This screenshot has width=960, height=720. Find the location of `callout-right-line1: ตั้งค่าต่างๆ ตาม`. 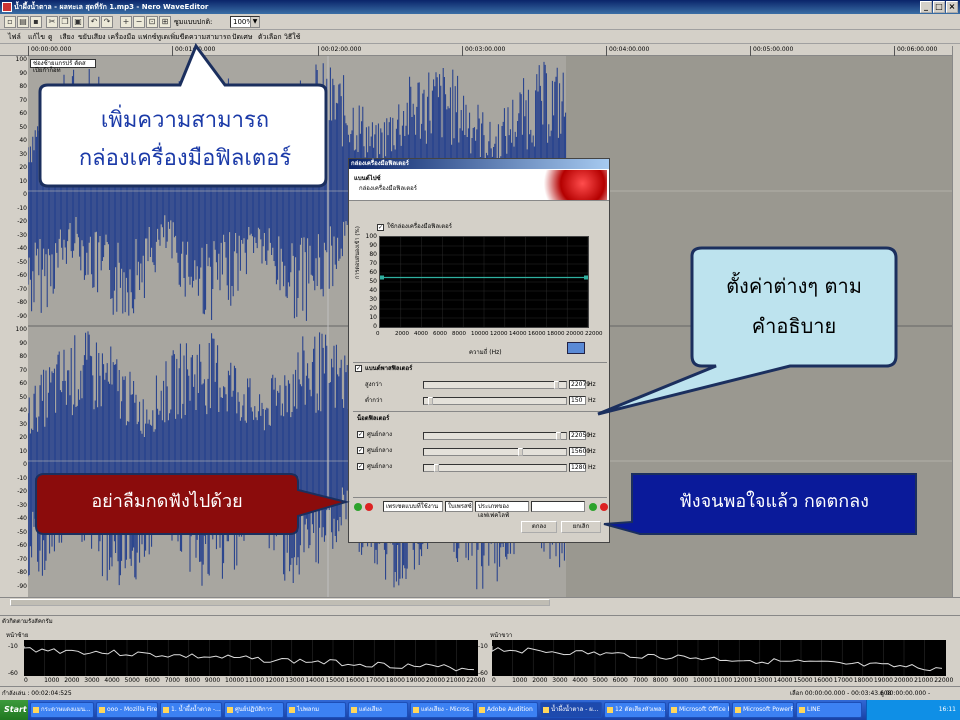

callout-right-line1: ตั้งค่าต่างๆ ตาม is located at coordinates (794, 286).